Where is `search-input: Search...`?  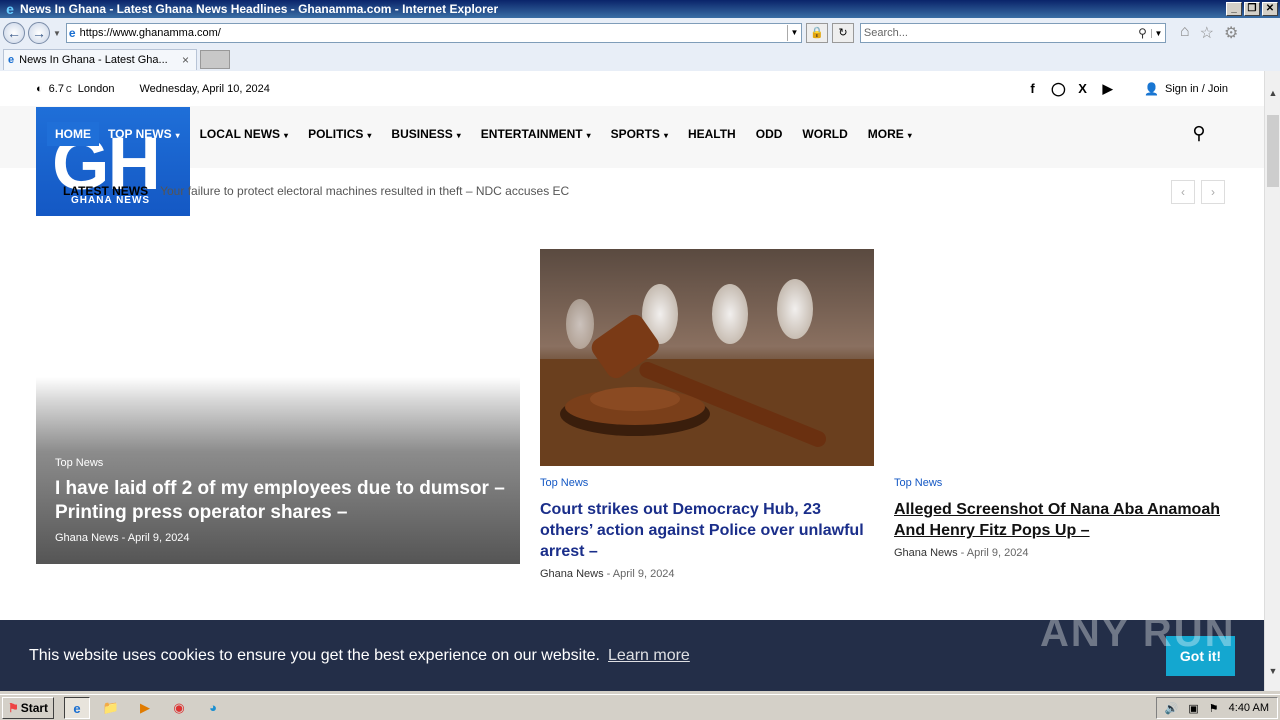 search-input: Search... is located at coordinates (1001, 33).